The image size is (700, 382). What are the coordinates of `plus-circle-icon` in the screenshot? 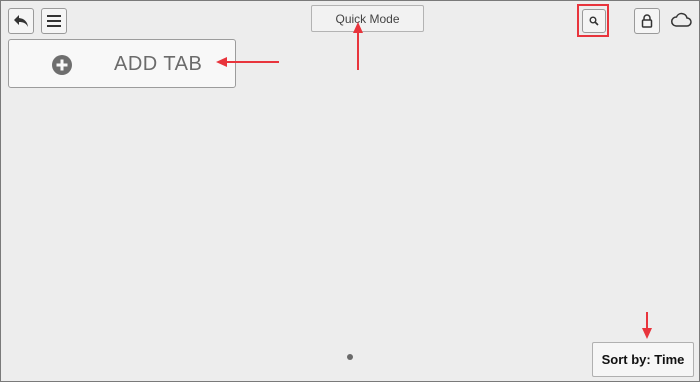 It's located at (62, 65).